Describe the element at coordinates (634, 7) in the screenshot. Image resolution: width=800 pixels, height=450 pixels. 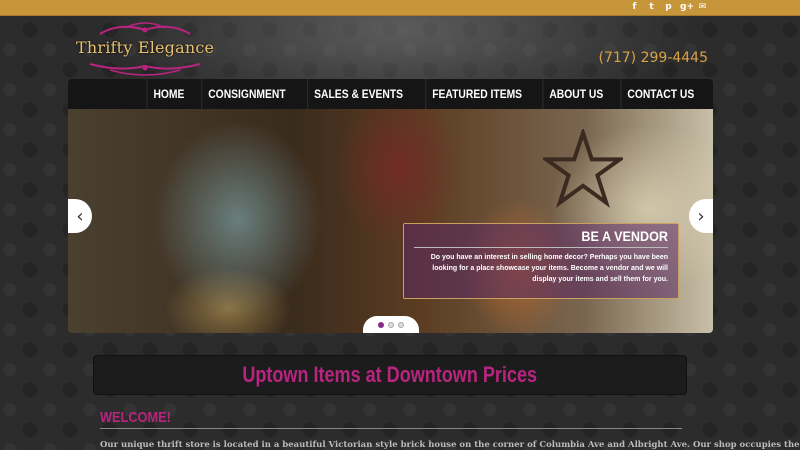
I see `facebook-icon: f` at that location.